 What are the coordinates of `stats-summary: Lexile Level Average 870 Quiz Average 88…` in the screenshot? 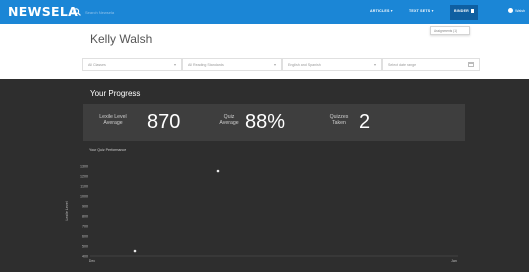 It's located at (274, 122).